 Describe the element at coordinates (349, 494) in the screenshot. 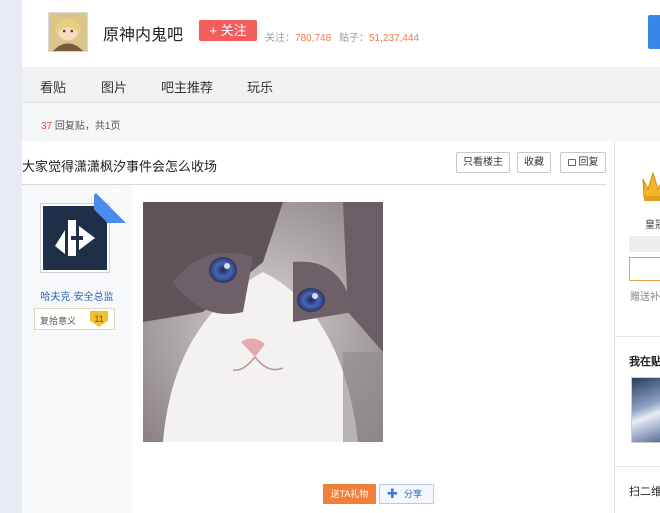

I see `send-gift-button: 送TA礼物` at that location.